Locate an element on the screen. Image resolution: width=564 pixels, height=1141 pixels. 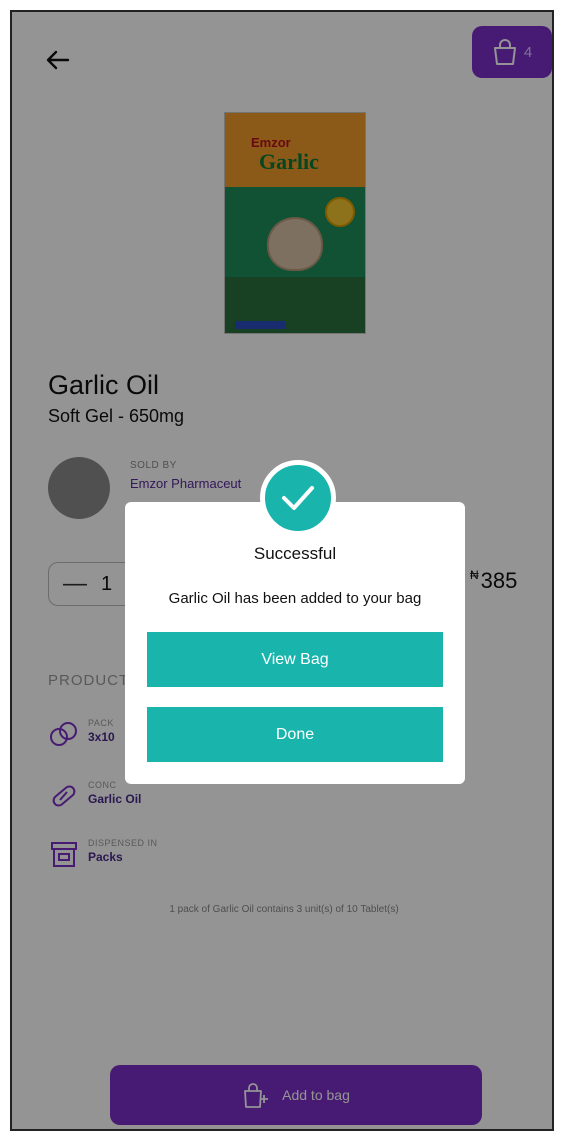
dialog-title: Successful is located at coordinates (295, 553).